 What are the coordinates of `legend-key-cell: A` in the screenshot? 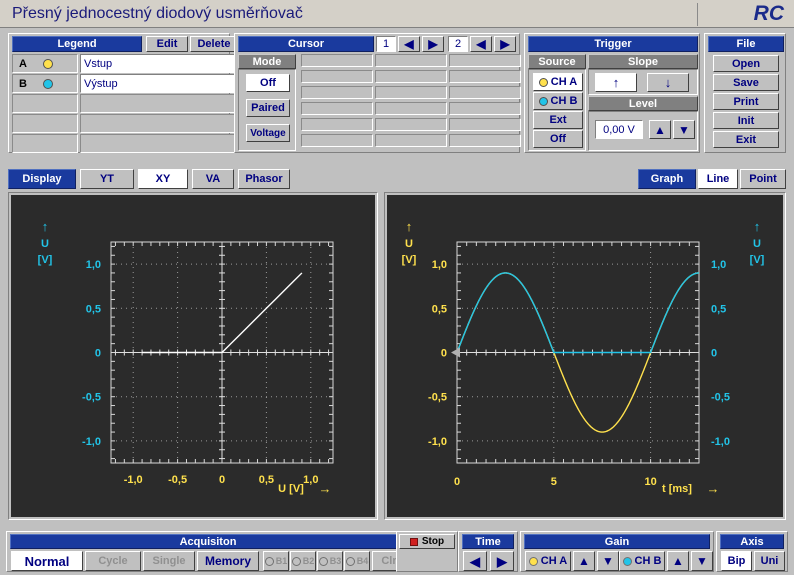 It's located at (45, 63).